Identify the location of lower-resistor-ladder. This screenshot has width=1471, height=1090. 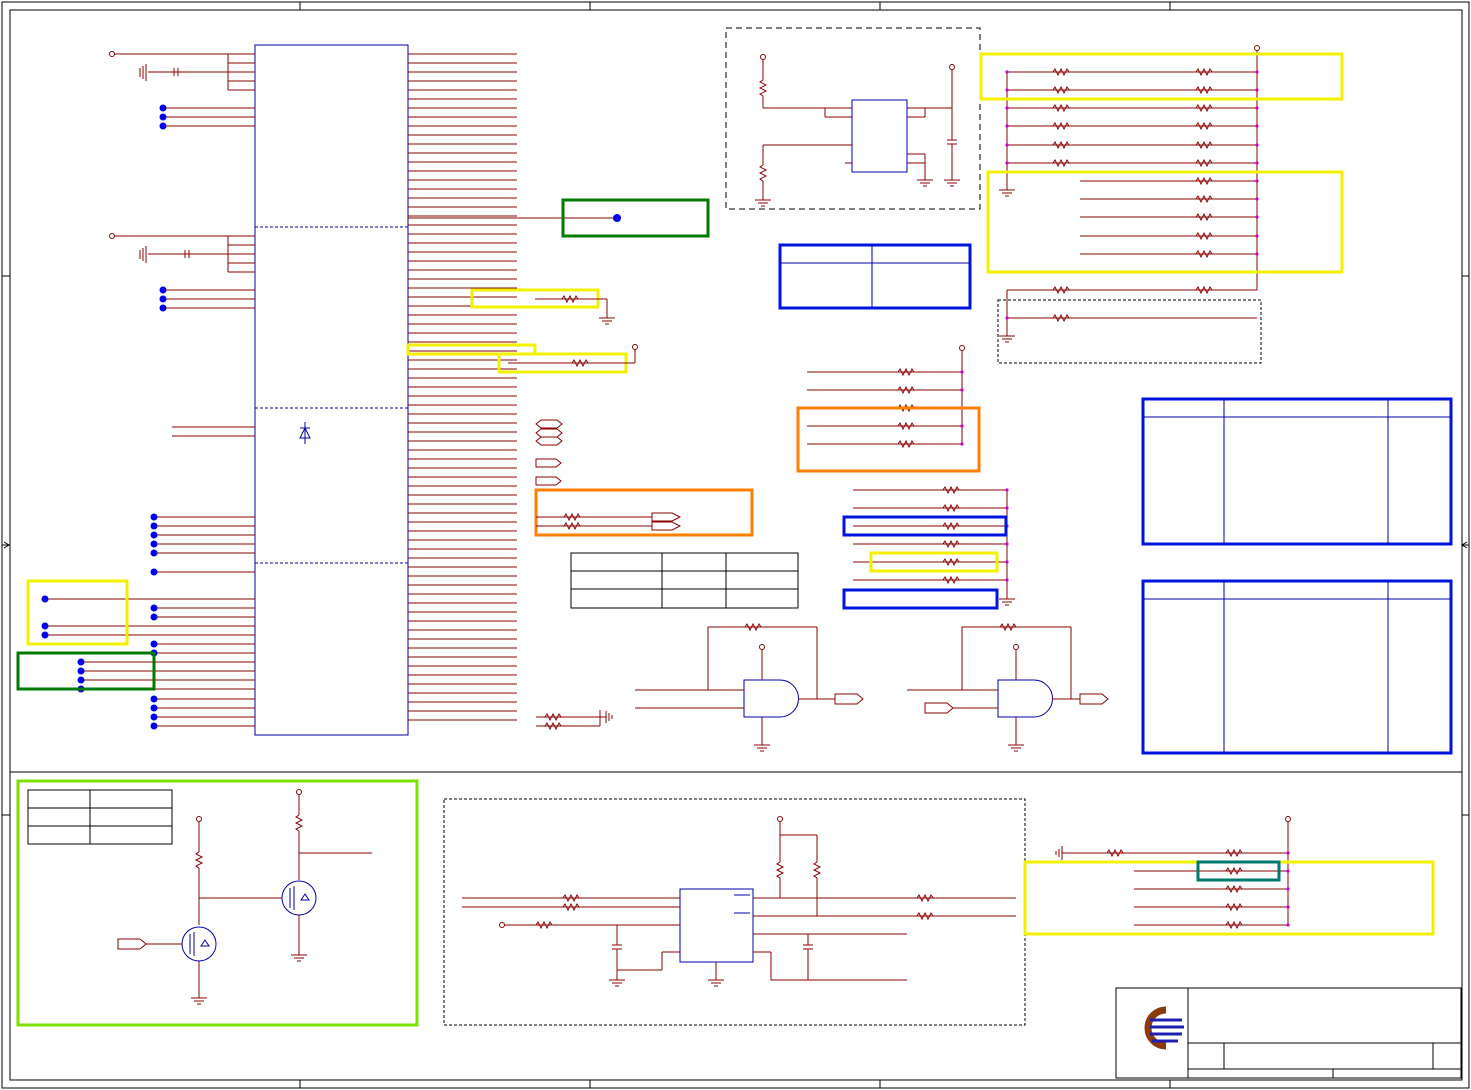
(934, 545).